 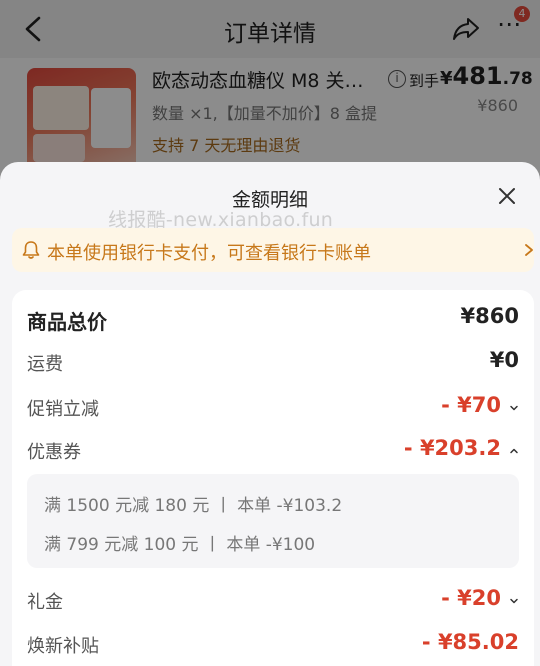 I want to click on shipping-label: 运费, so click(x=45, y=364).